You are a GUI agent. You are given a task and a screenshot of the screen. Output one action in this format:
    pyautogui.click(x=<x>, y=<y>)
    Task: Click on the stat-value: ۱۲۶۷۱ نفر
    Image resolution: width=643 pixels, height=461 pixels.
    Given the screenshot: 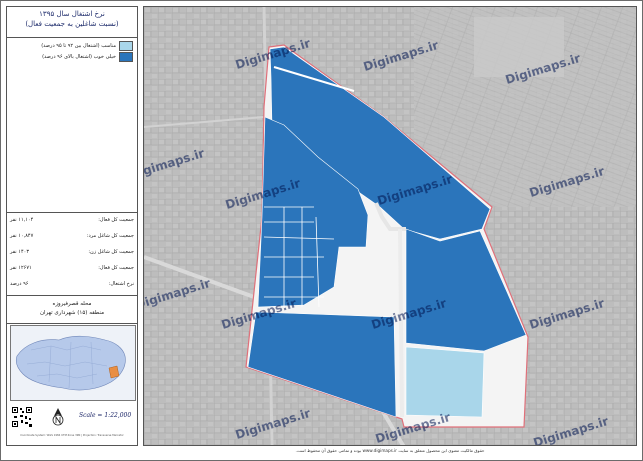 What is the action you would take?
    pyautogui.click(x=21, y=268)
    